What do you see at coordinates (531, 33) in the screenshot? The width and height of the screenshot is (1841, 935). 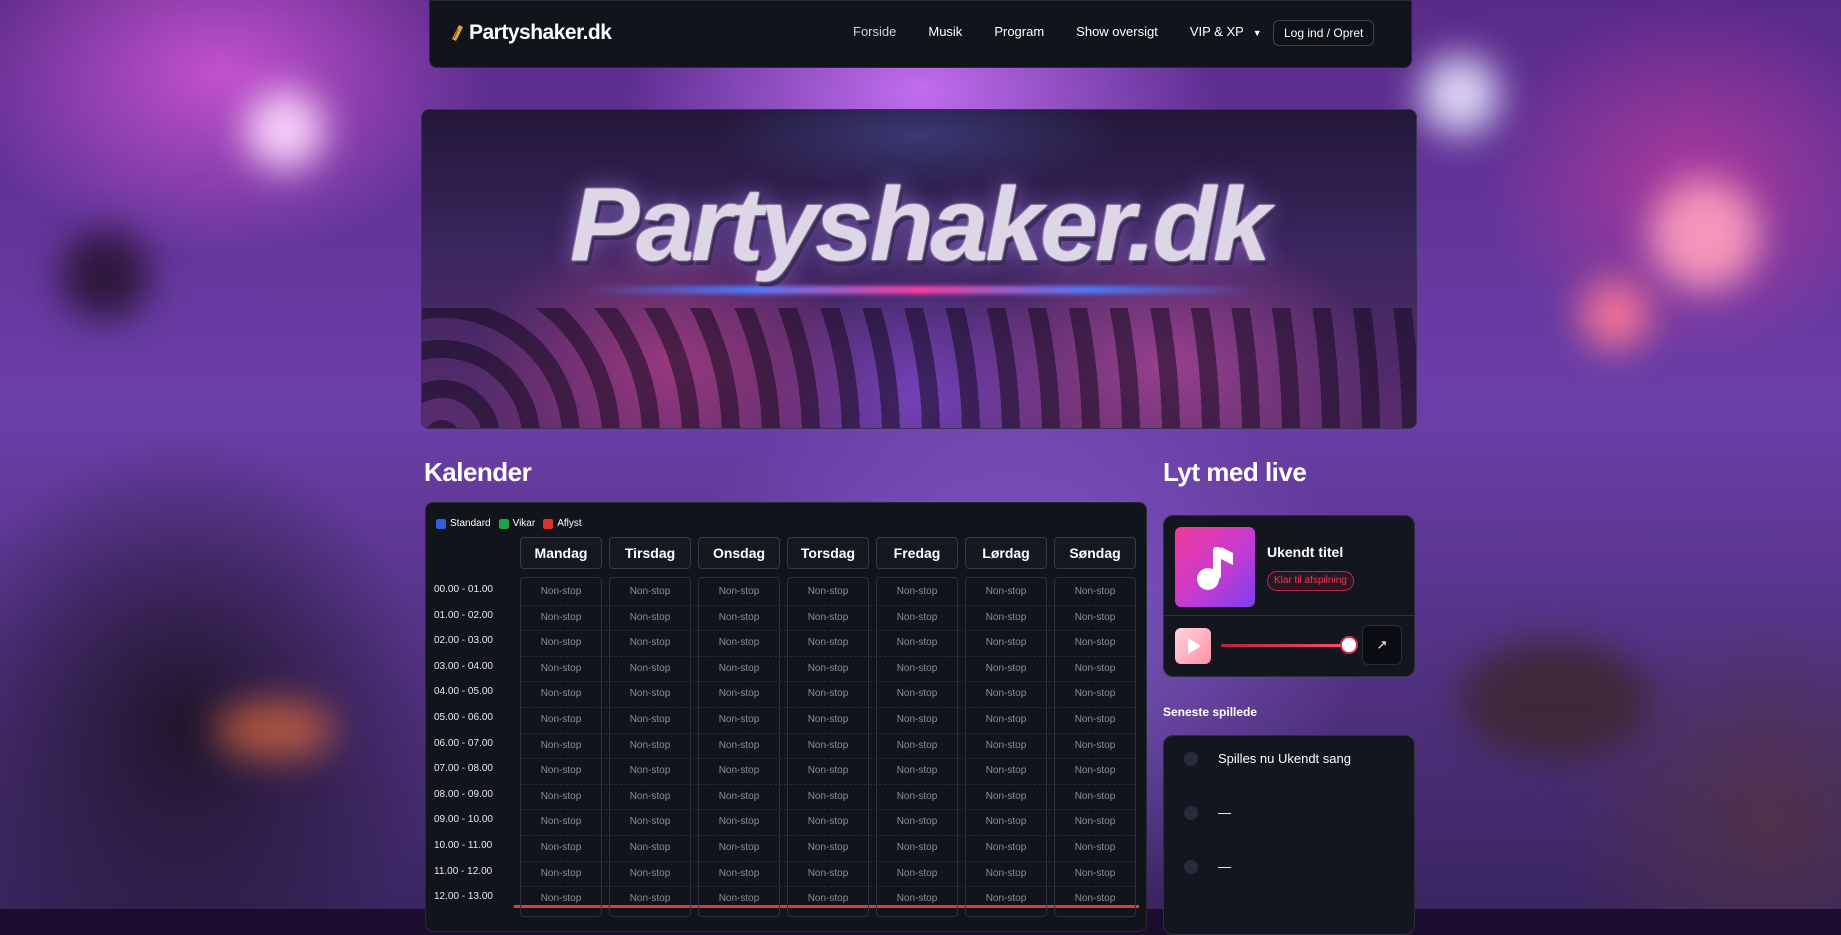 I see `brand-logo: Partyshaker.dk` at bounding box center [531, 33].